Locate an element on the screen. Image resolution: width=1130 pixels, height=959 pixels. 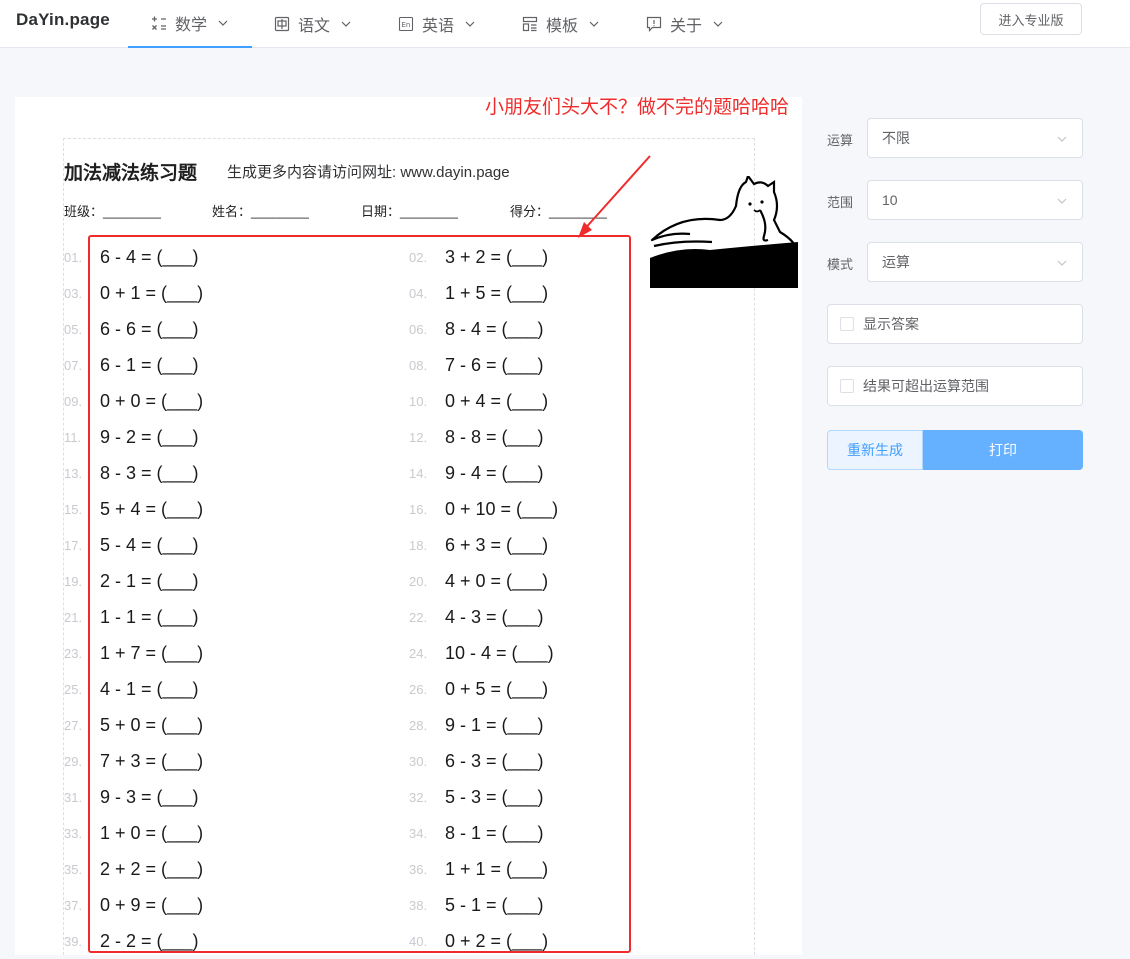
nav-template-label: 模板 is located at coordinates (562, 26).